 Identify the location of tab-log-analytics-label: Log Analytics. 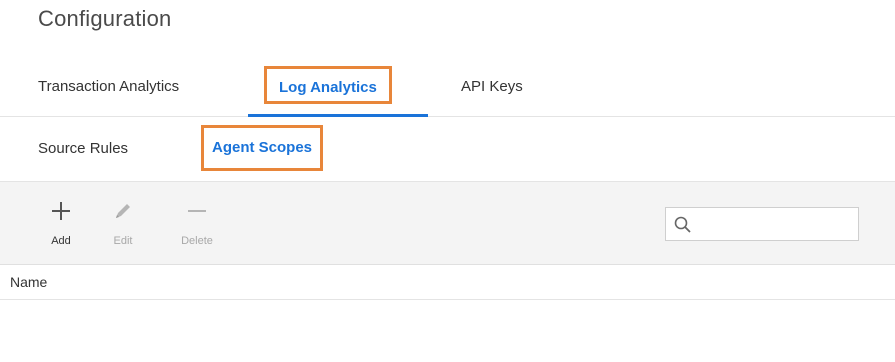
(328, 85).